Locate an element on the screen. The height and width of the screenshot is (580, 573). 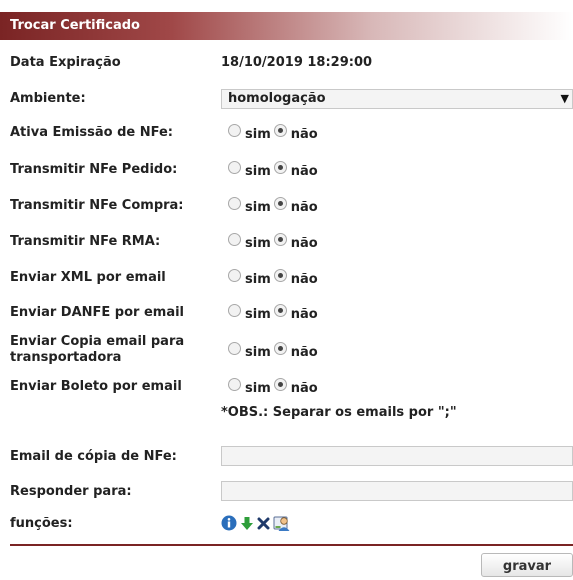
section-title: Trocar Certificado is located at coordinates (75, 25).